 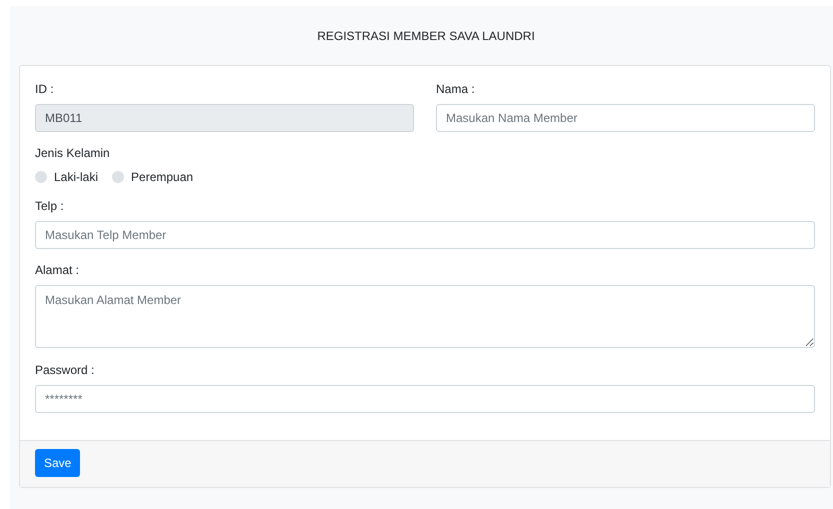 What do you see at coordinates (65, 370) in the screenshot?
I see `field-label: Password :` at bounding box center [65, 370].